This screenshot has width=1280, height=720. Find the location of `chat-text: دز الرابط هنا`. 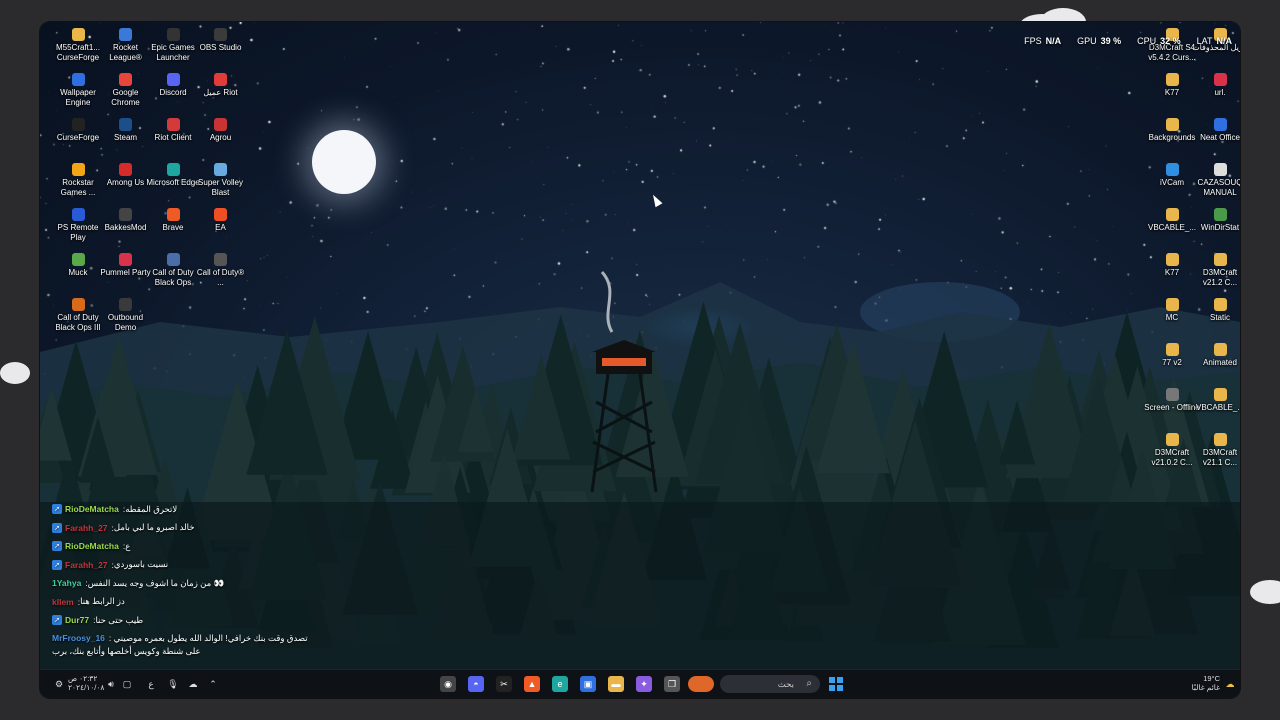

chat-text: دز الرابط هنا is located at coordinates (102, 601).